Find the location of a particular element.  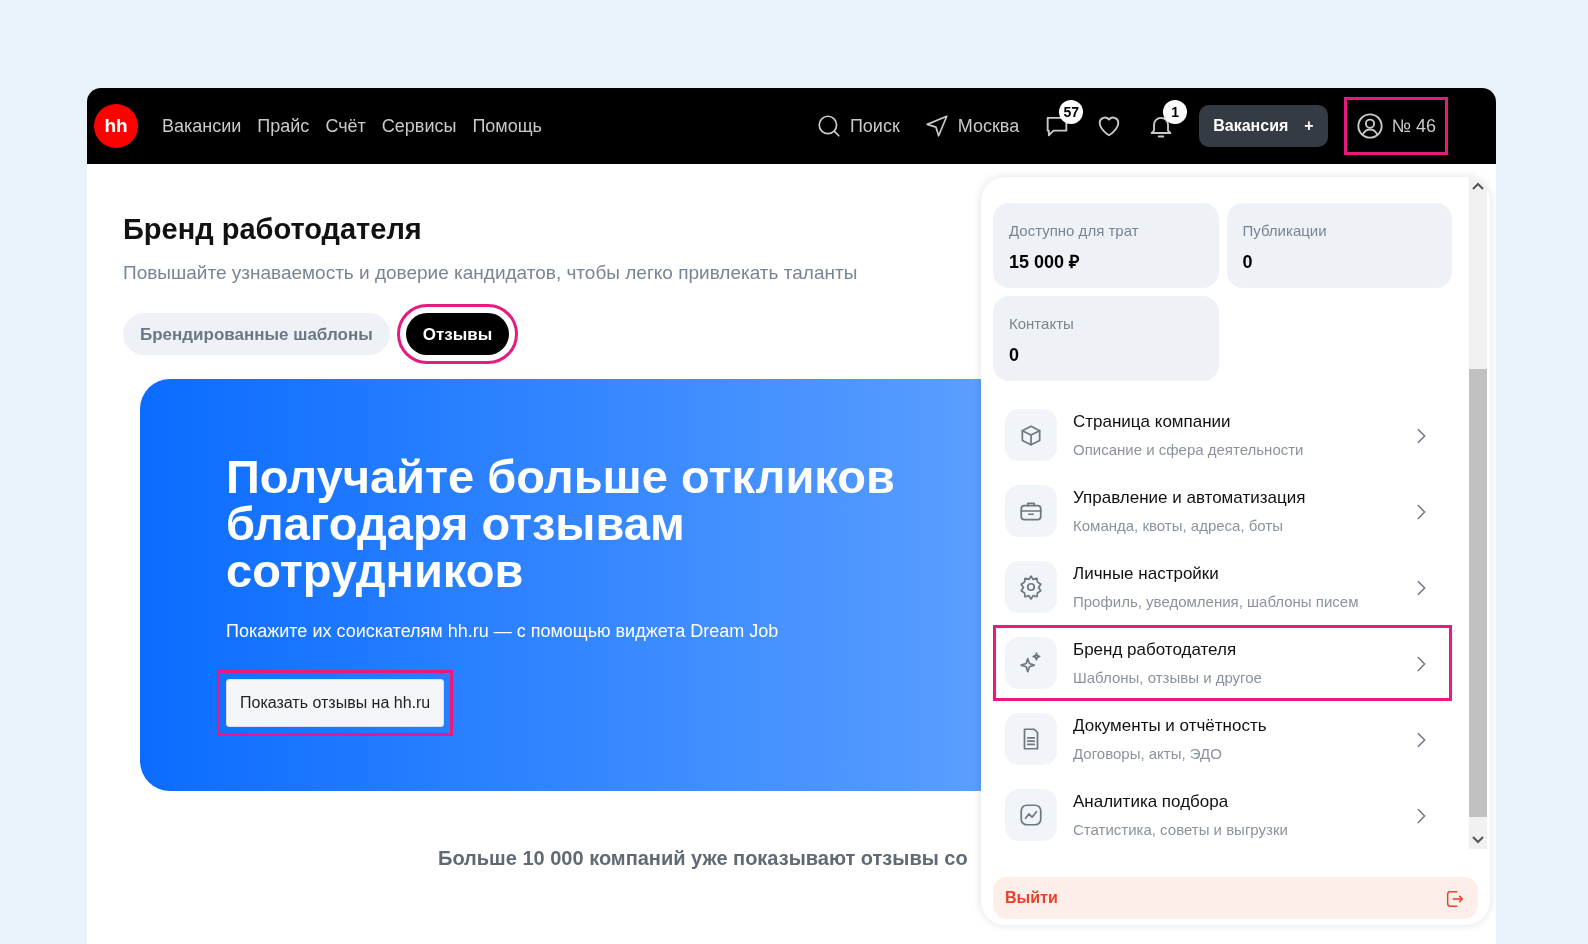

menu-item: Бренд работодателя Шаблоны, отзывы и другое is located at coordinates (1222, 663).